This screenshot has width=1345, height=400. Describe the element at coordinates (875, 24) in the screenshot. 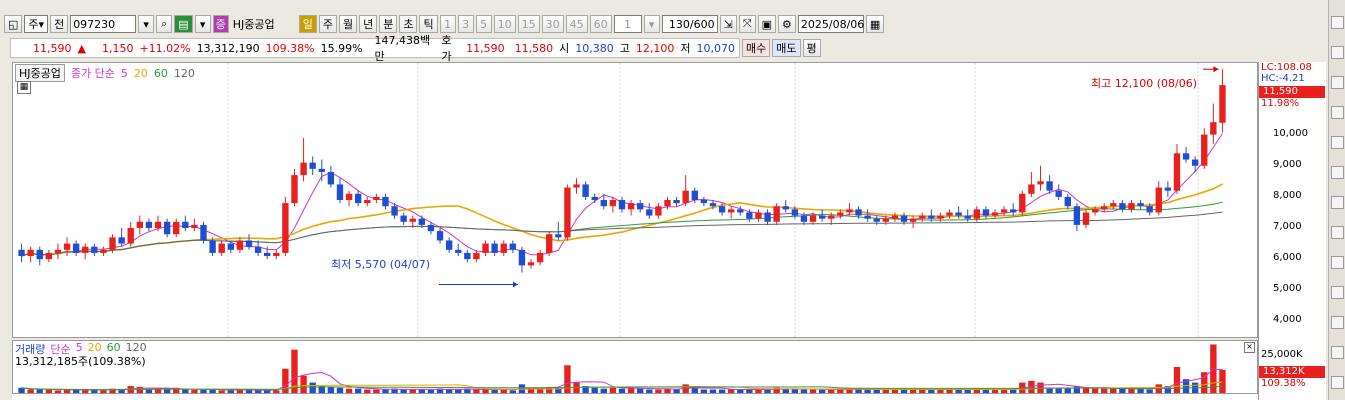

I see `calendar-icon: ▦` at that location.